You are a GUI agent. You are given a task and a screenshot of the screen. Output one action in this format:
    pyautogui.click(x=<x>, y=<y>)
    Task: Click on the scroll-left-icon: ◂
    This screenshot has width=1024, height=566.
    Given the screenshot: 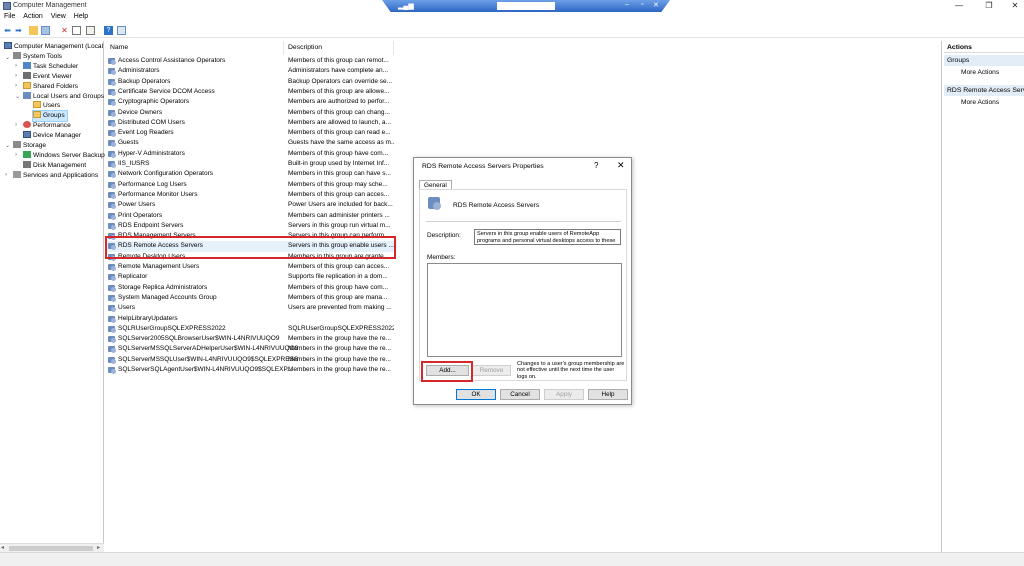 What is the action you would take?
    pyautogui.click(x=2, y=547)
    